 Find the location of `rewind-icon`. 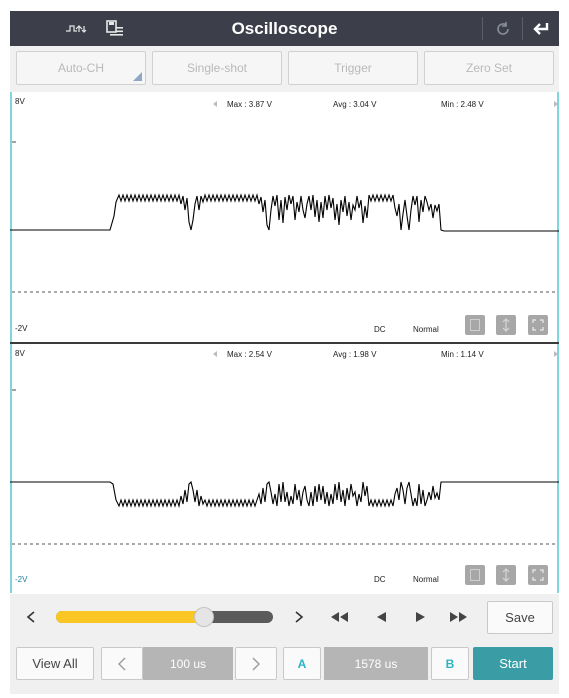

rewind-icon is located at coordinates (339, 617).